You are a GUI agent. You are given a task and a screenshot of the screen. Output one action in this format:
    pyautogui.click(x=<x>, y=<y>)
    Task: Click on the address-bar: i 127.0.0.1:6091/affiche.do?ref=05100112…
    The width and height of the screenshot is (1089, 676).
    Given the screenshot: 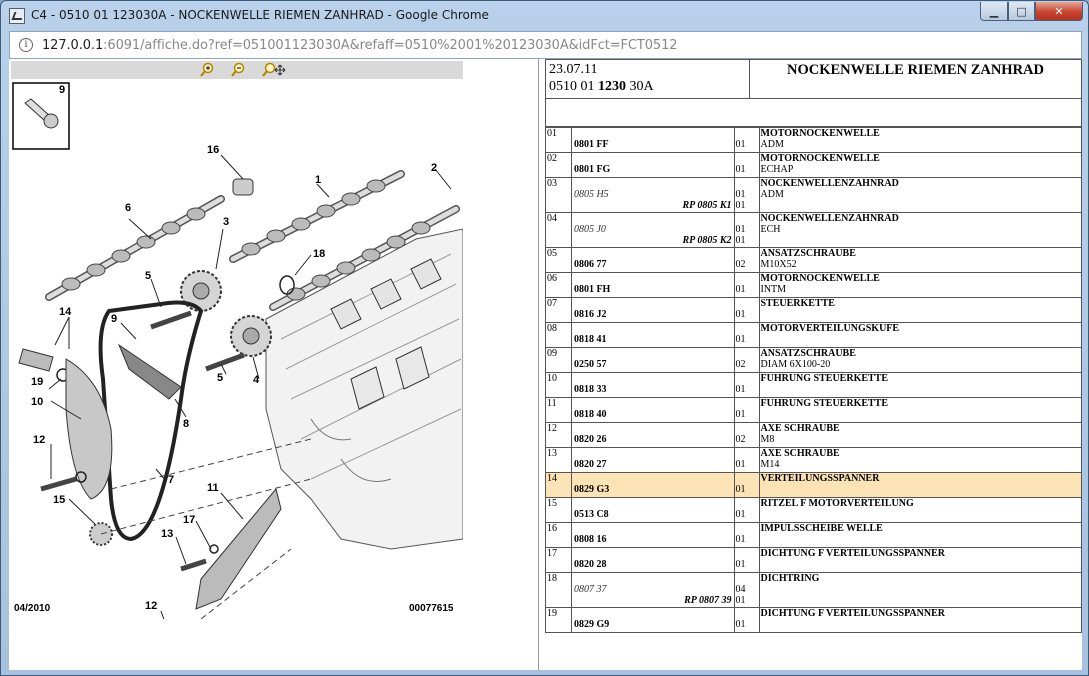 What is the action you would take?
    pyautogui.click(x=545, y=45)
    